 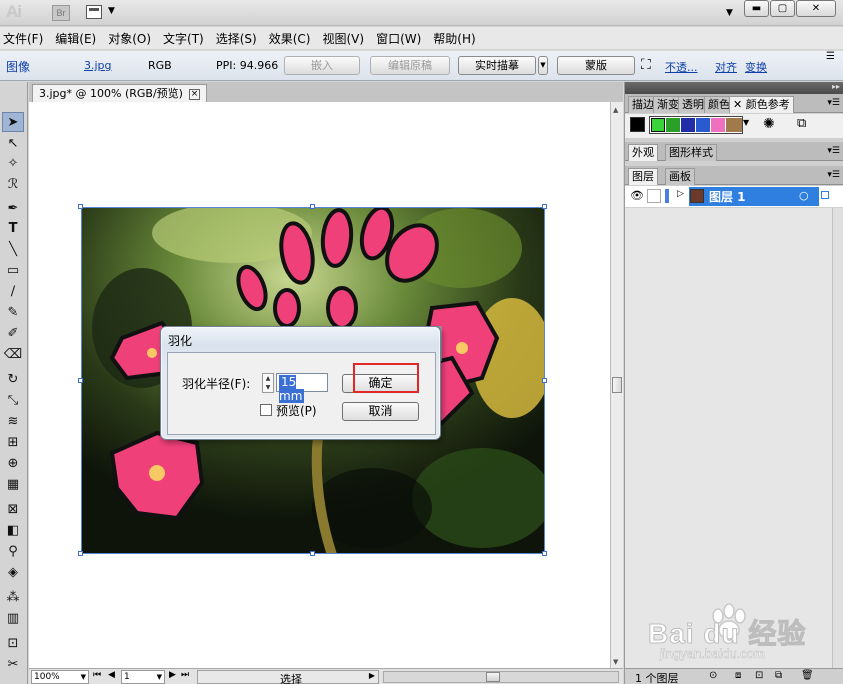 I want to click on eye-icon: 👁, so click(x=637, y=195).